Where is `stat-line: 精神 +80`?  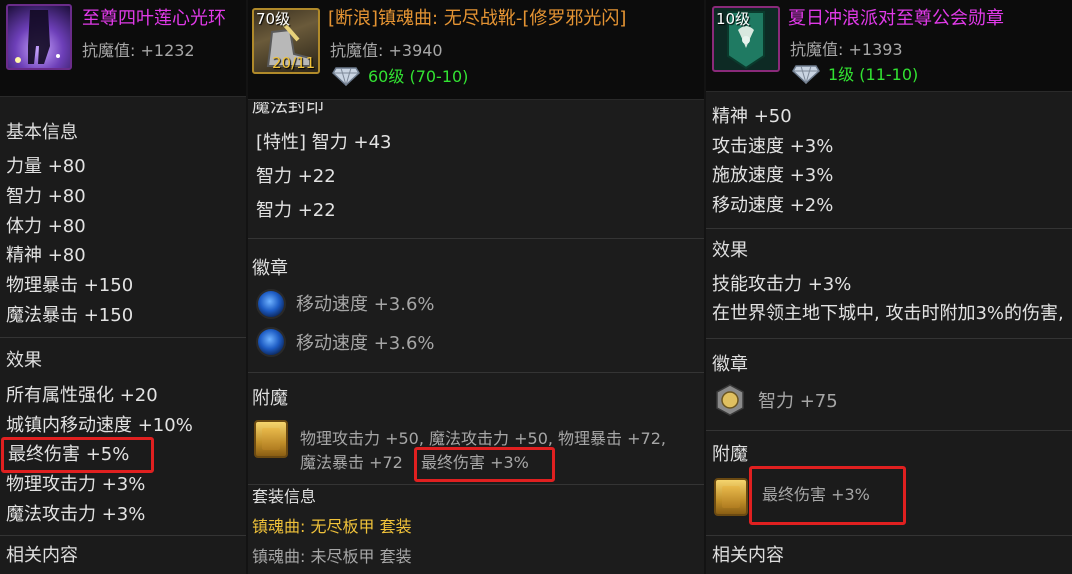 stat-line: 精神 +80 is located at coordinates (46, 255).